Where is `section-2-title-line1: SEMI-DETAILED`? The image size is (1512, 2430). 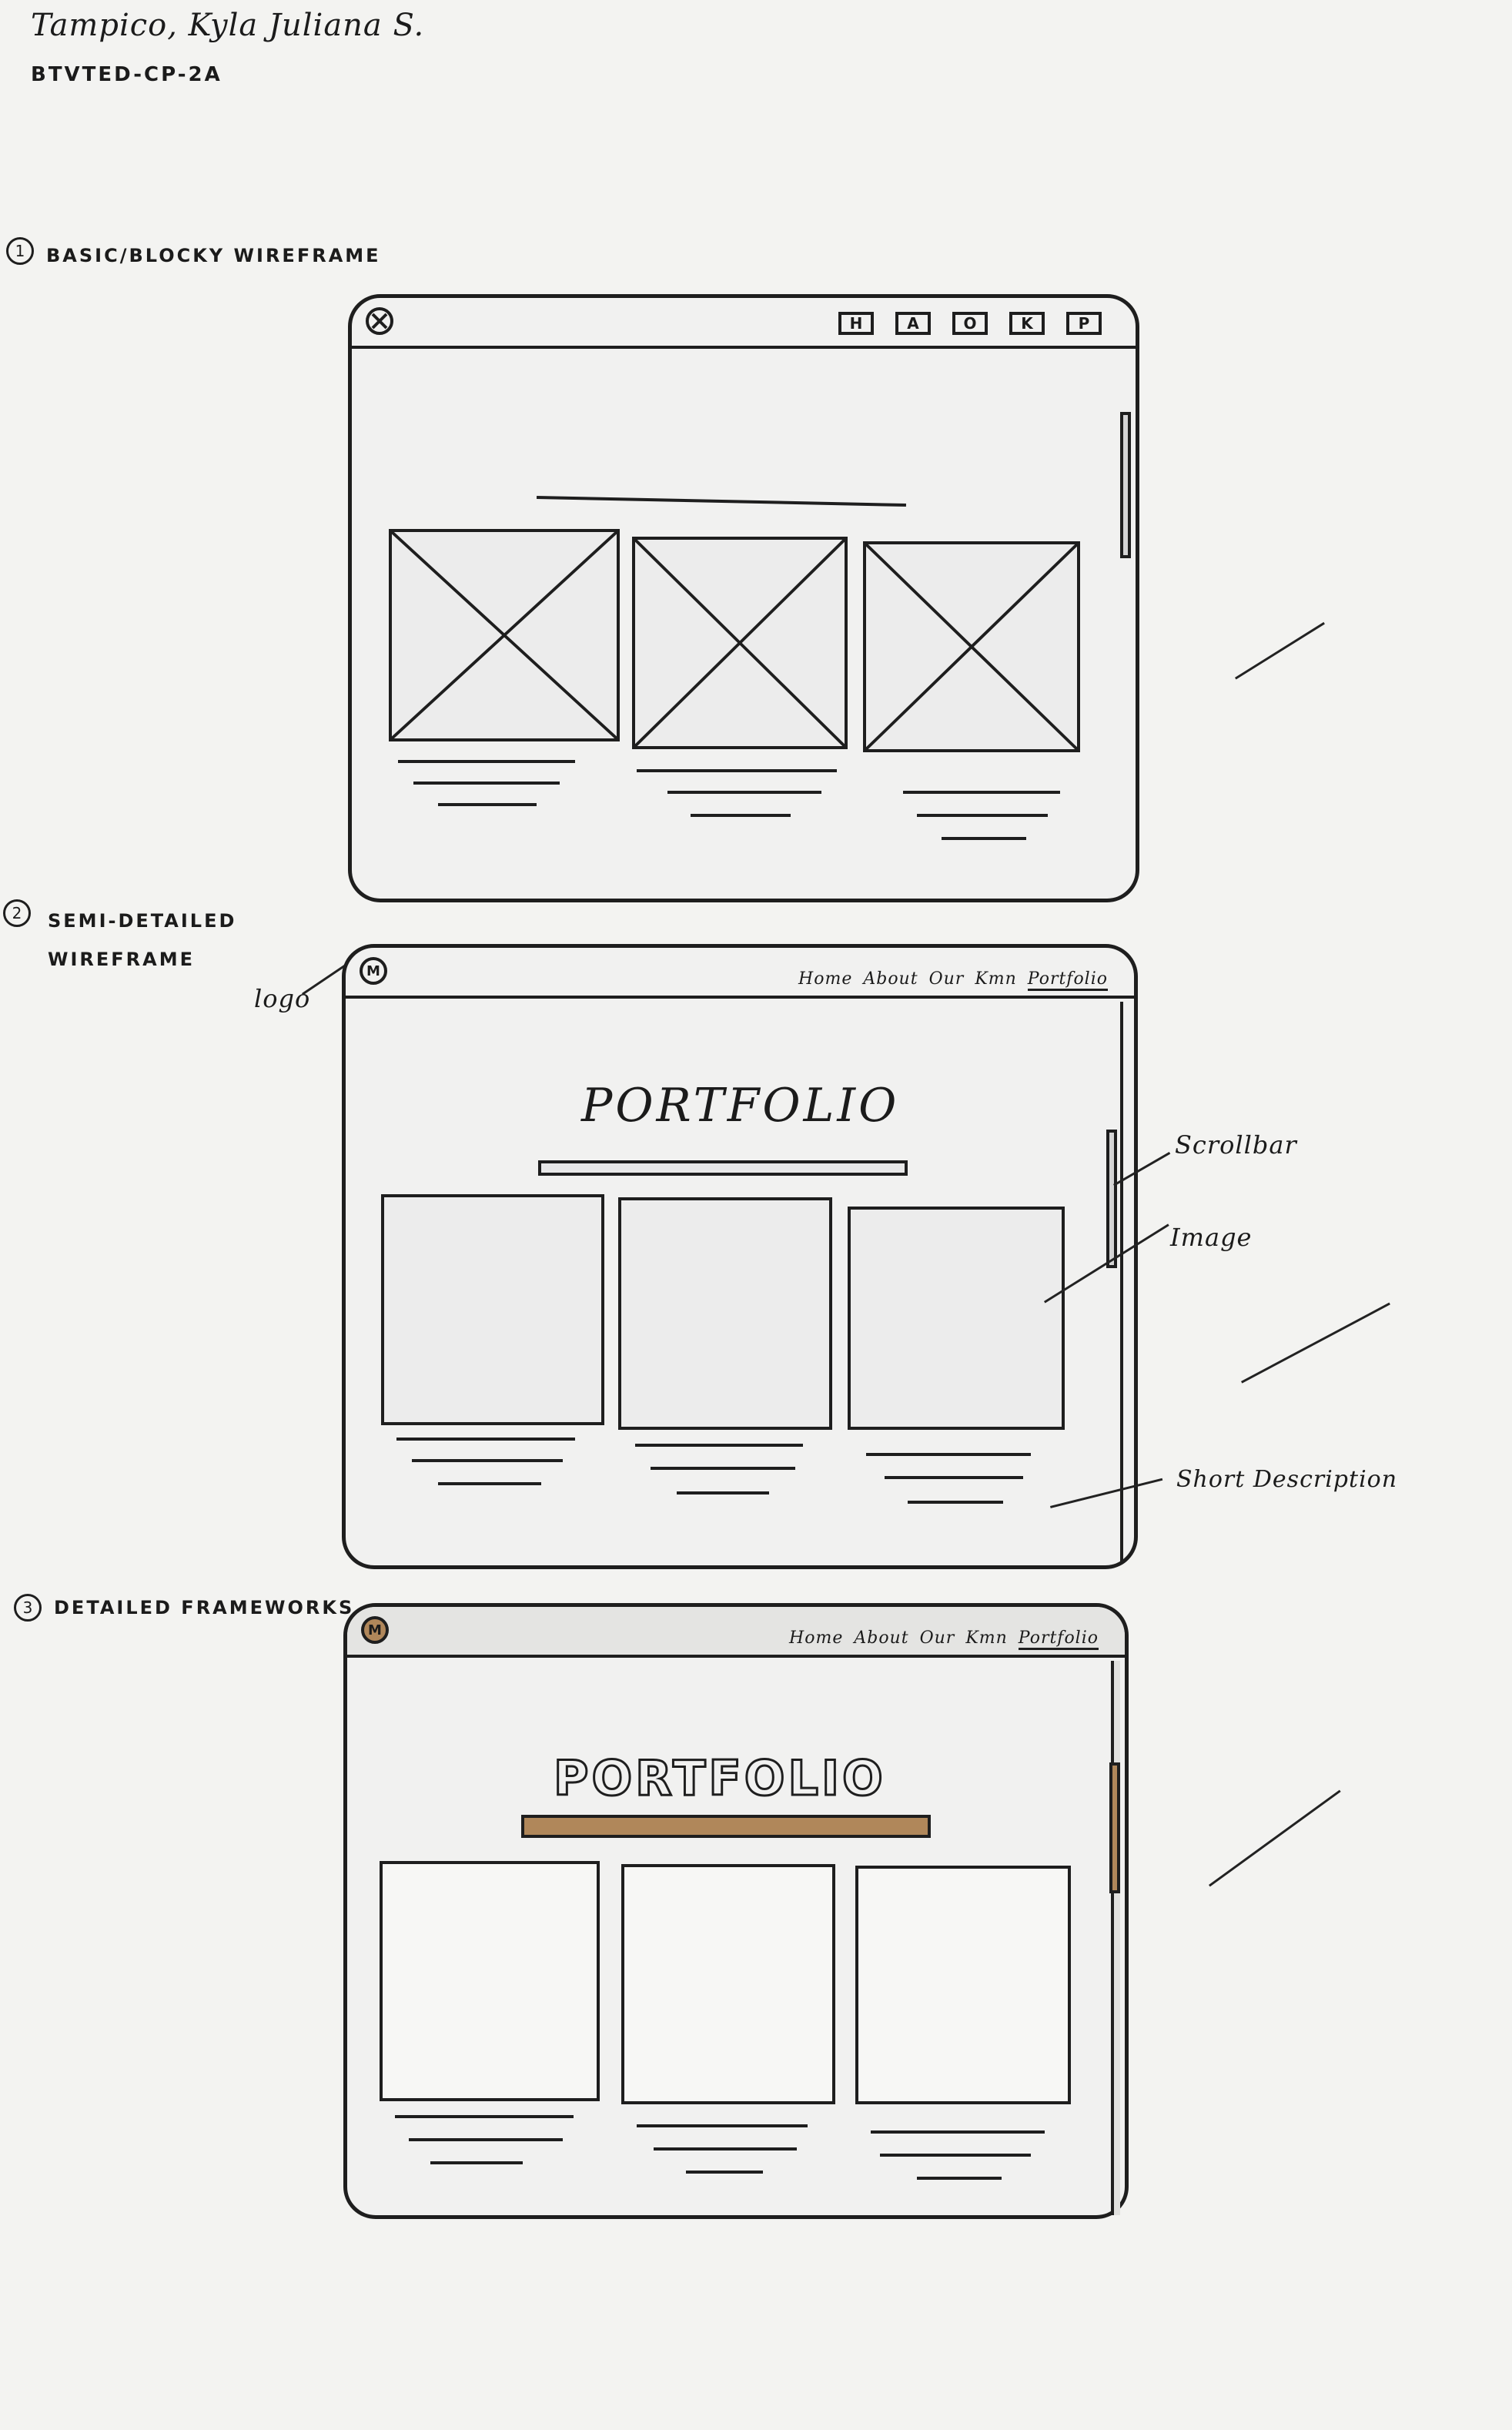
section-2-title-line1: SEMI-DETAILED is located at coordinates (142, 921).